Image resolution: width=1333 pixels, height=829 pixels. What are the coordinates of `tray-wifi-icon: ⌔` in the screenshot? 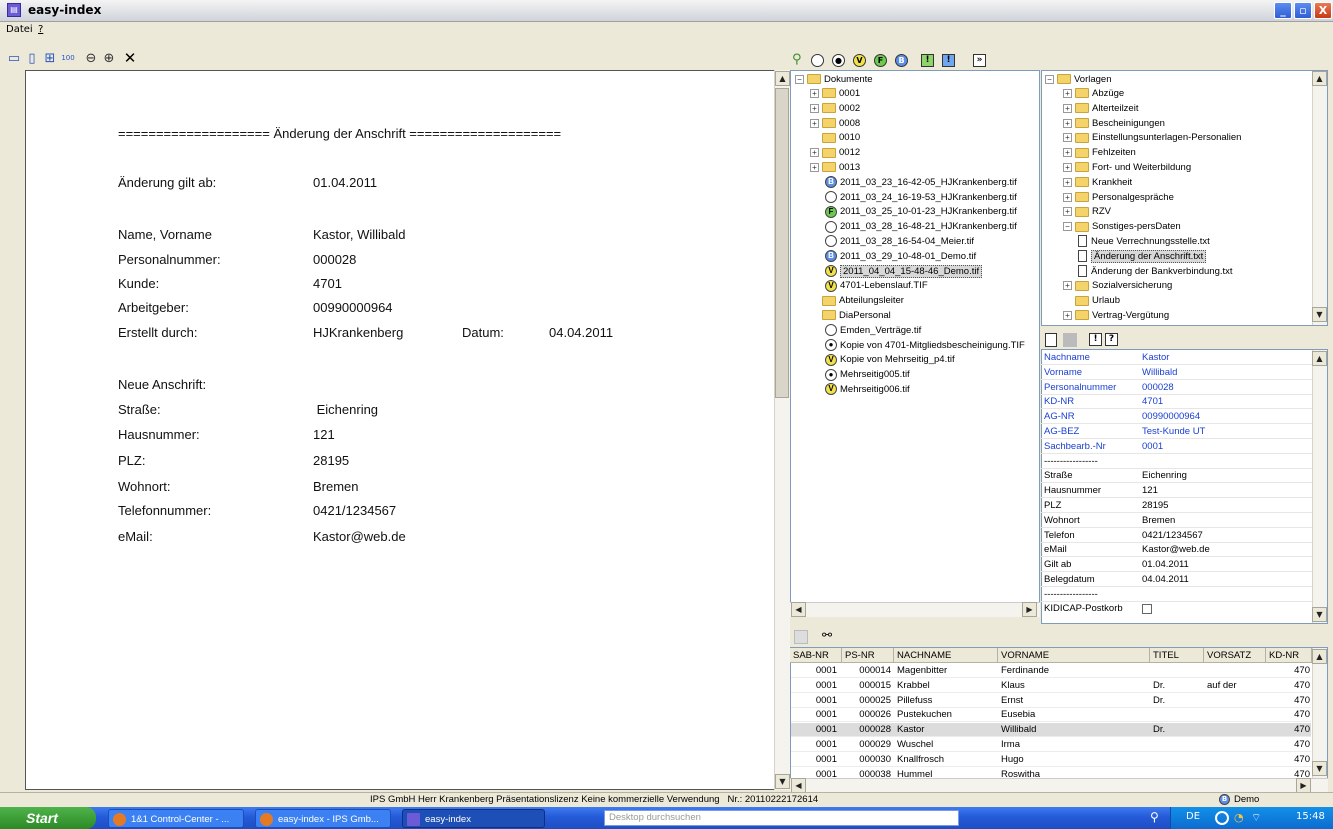 It's located at (1256, 818).